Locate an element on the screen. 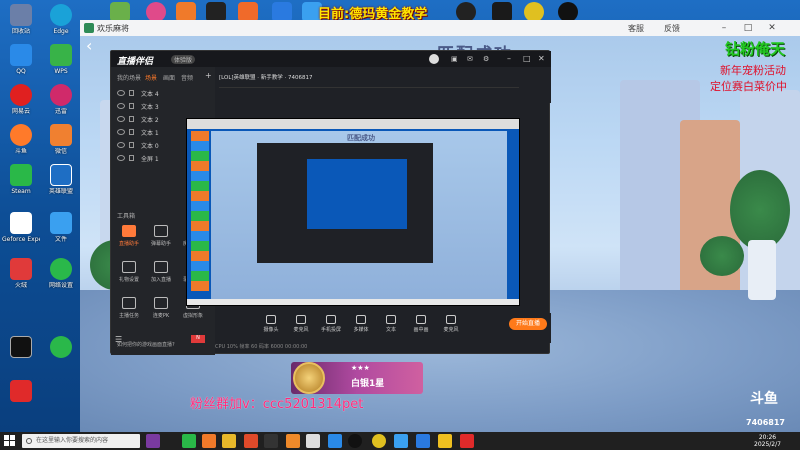  desktop-icon-wechat: 微信 is located at coordinates (61, 145).